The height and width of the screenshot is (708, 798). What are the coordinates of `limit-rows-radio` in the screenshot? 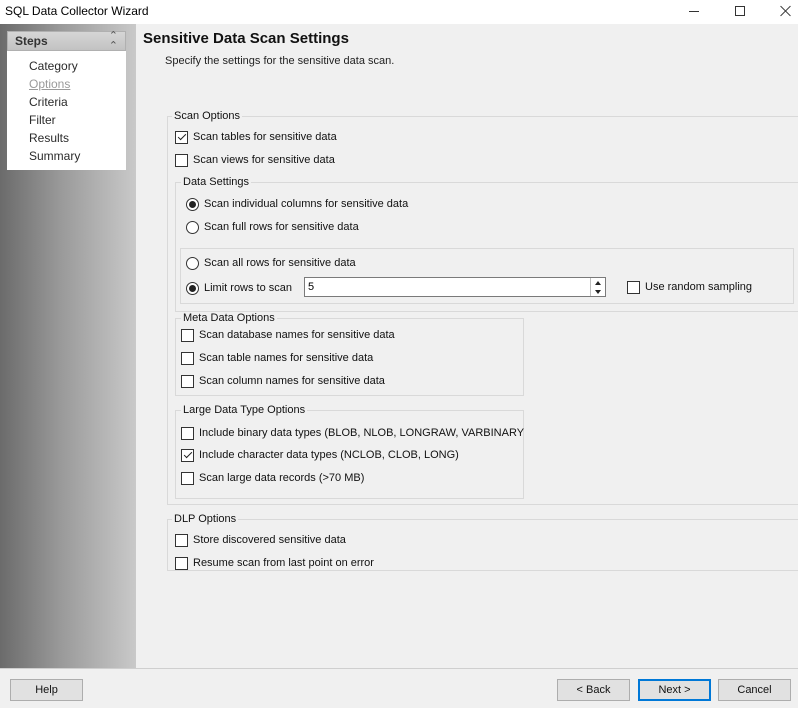 It's located at (192, 288).